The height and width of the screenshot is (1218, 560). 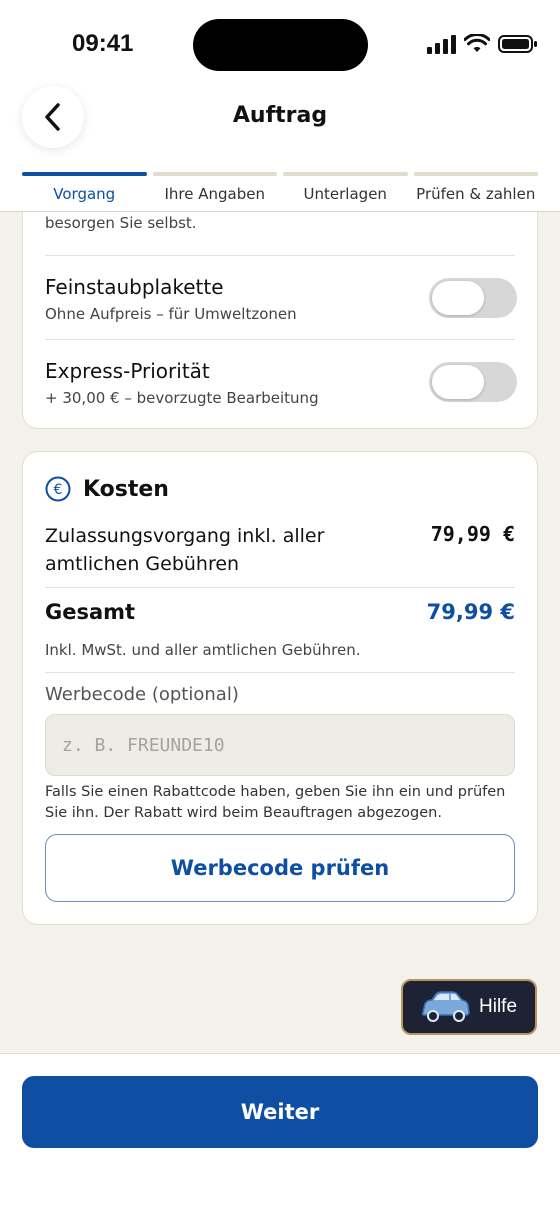 I want to click on dynamic-island, so click(x=280, y=45).